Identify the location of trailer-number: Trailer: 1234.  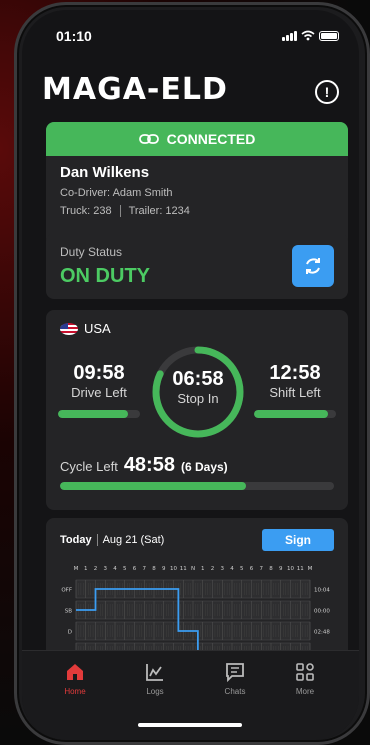
(159, 211).